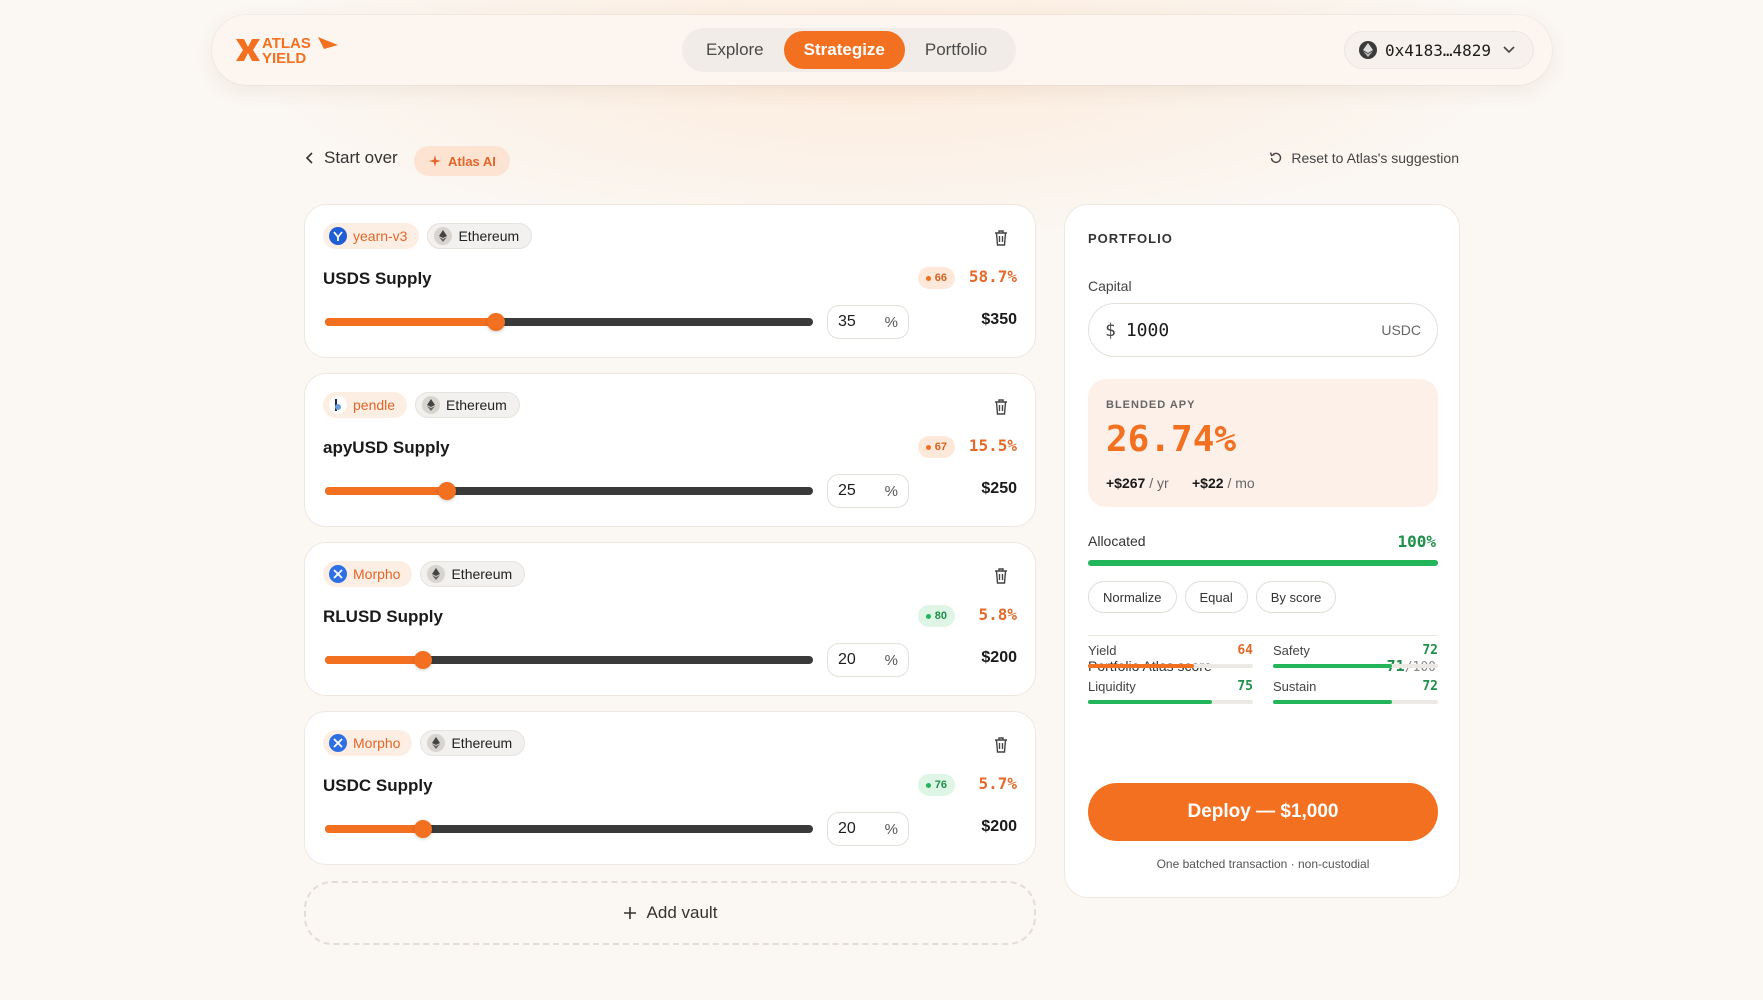 The width and height of the screenshot is (1763, 1000). Describe the element at coordinates (1216, 597) in the screenshot. I see `equal-button: Equal` at that location.